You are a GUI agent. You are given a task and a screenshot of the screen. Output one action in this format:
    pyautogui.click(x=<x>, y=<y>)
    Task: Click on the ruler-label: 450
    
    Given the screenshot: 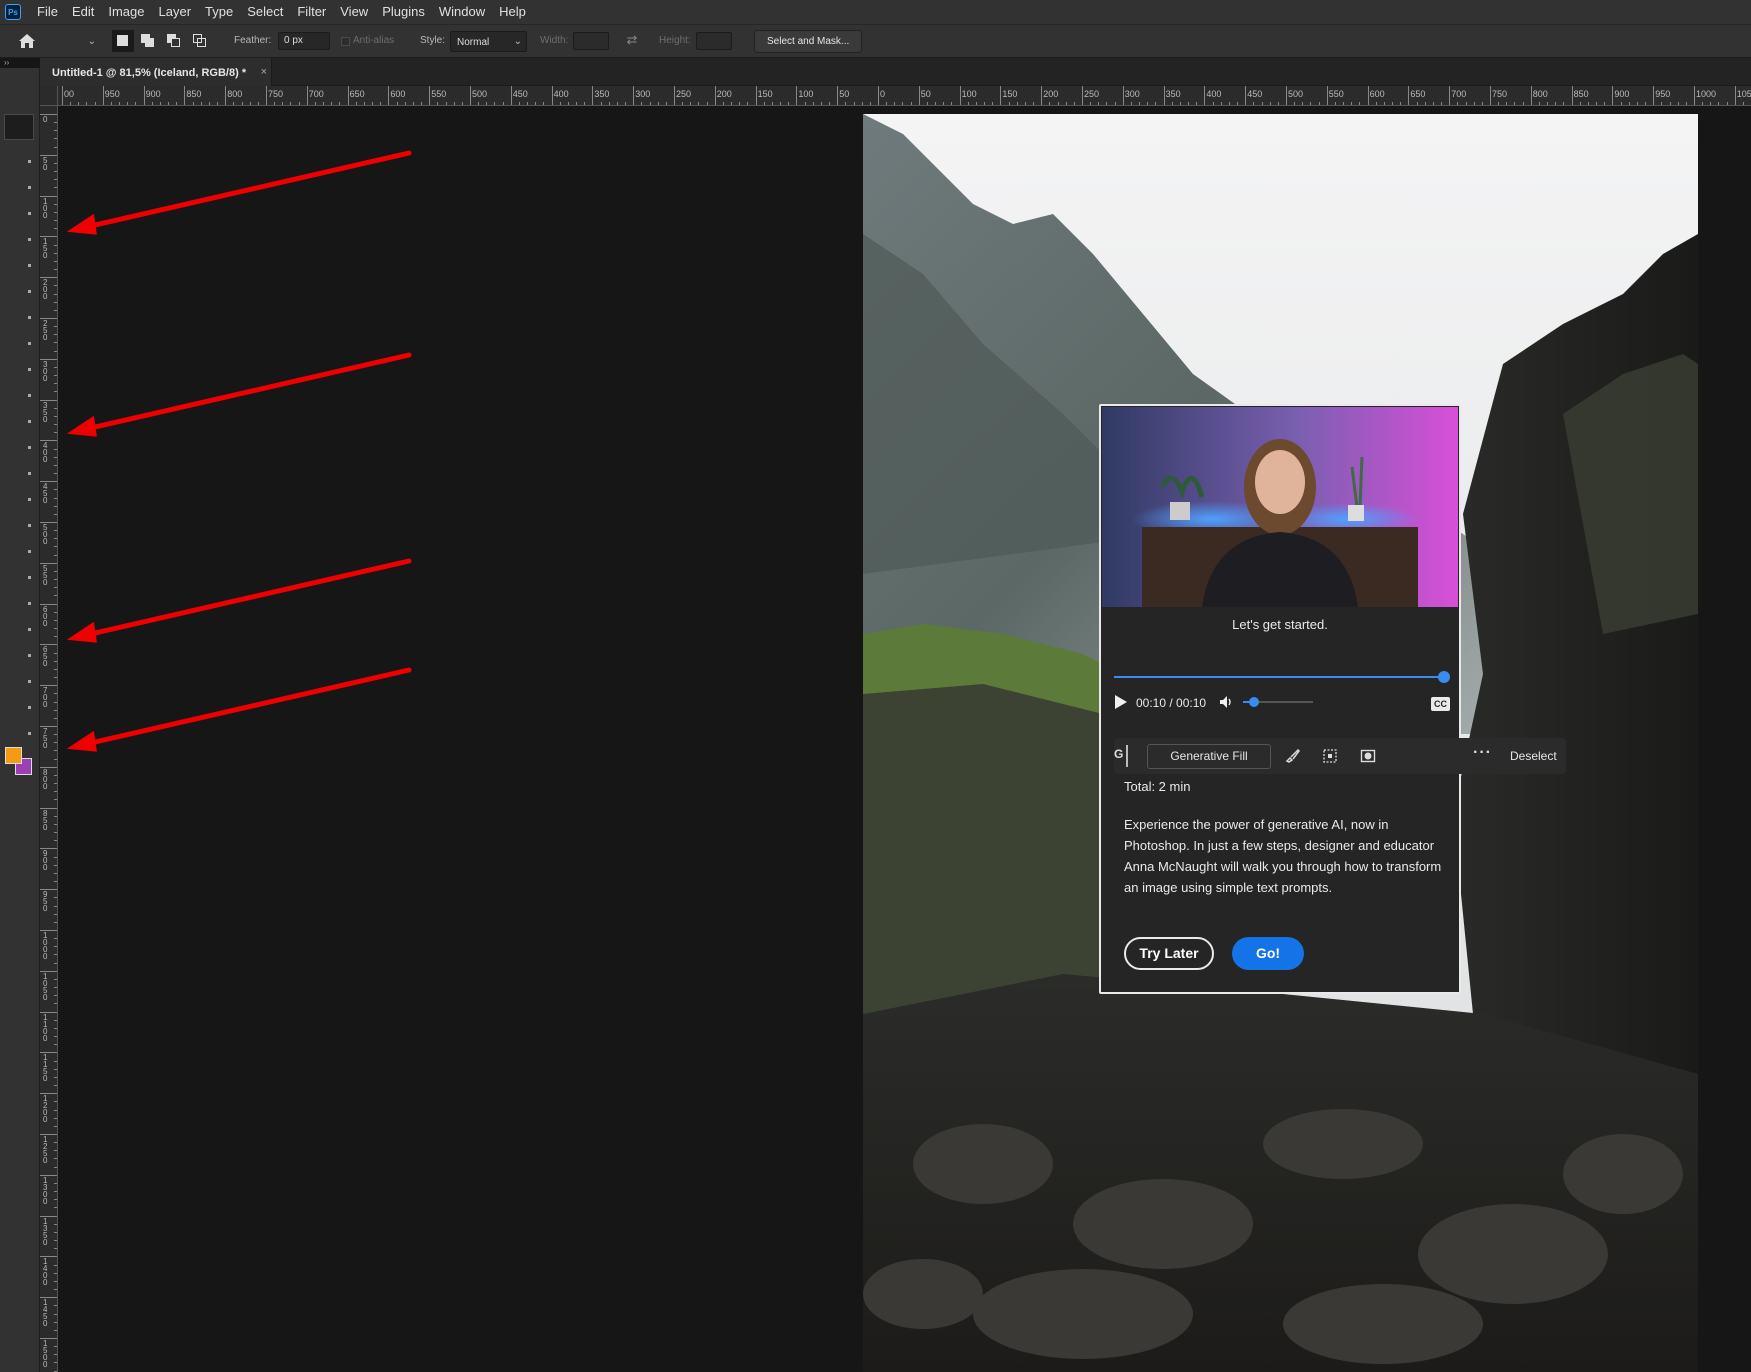 What is the action you would take?
    pyautogui.click(x=45, y=494)
    